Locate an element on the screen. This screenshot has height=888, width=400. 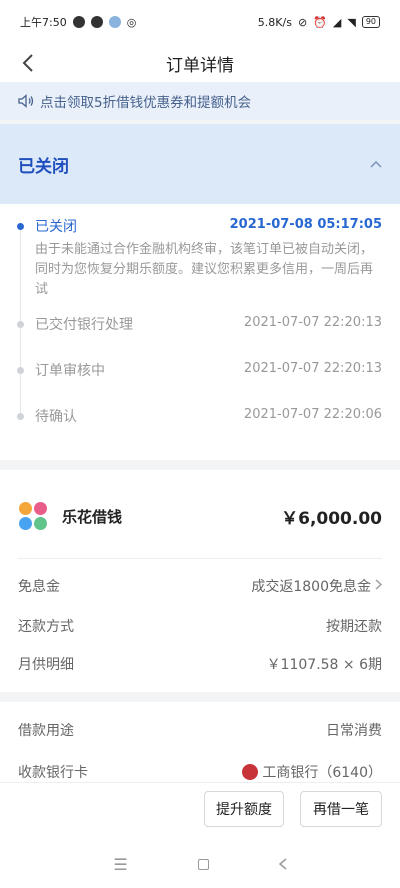
timeline-step-time: 2021-07-07 22:20:06 is located at coordinates (312, 414).